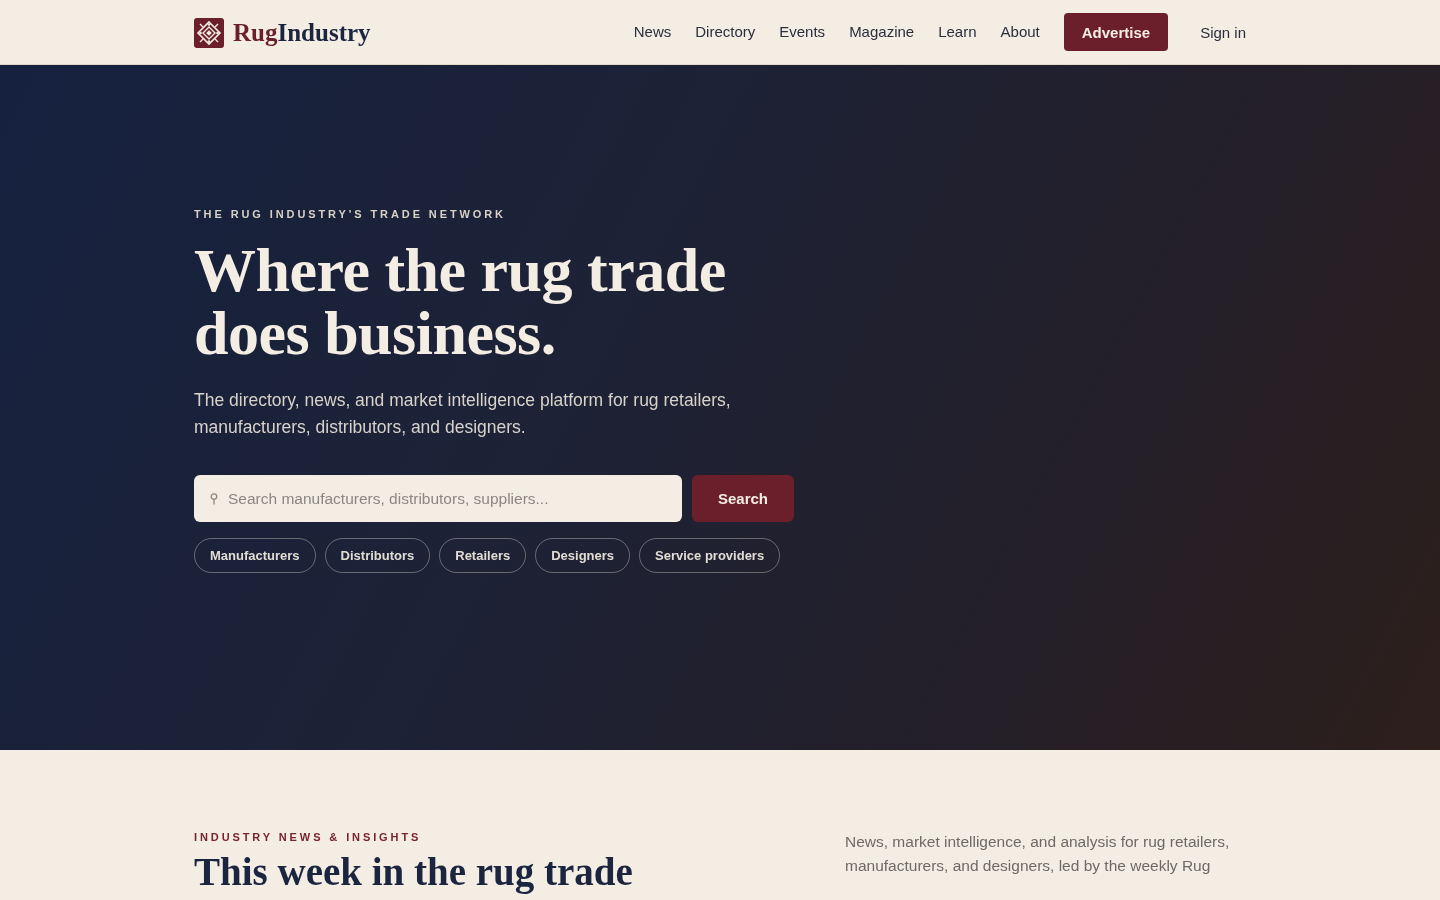  Describe the element at coordinates (957, 32) in the screenshot. I see `nav-link: Learn` at that location.